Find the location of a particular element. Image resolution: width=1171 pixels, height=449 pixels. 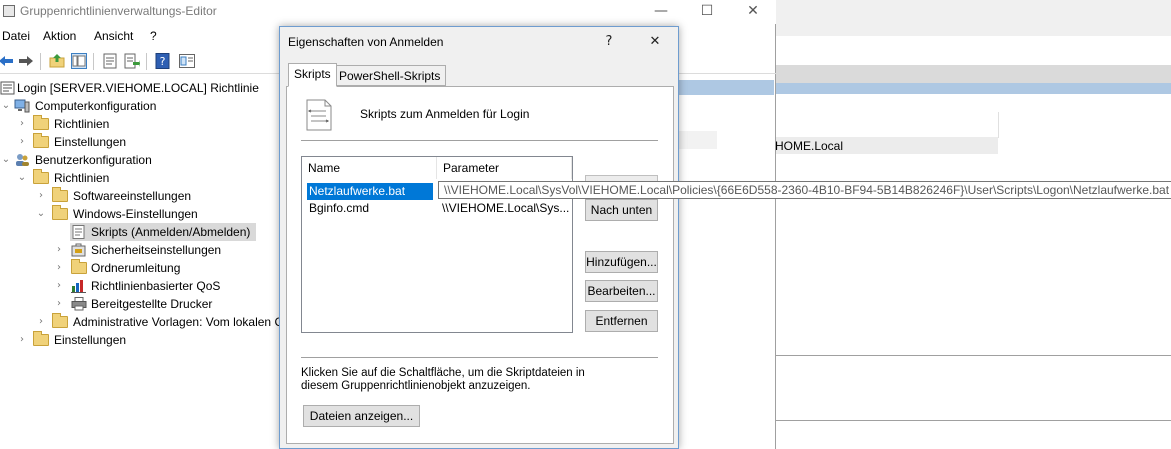

tree-item-qos: › Richtlinienbasierter QoS is located at coordinates (140, 286).